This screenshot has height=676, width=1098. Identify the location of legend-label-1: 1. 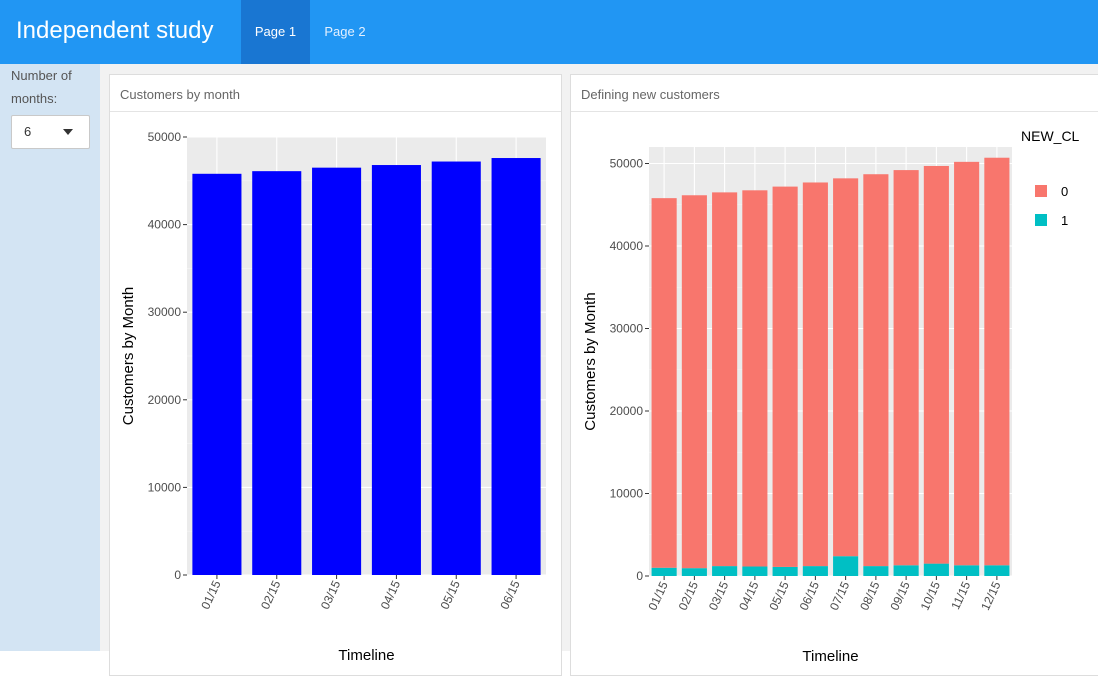
(1064, 220).